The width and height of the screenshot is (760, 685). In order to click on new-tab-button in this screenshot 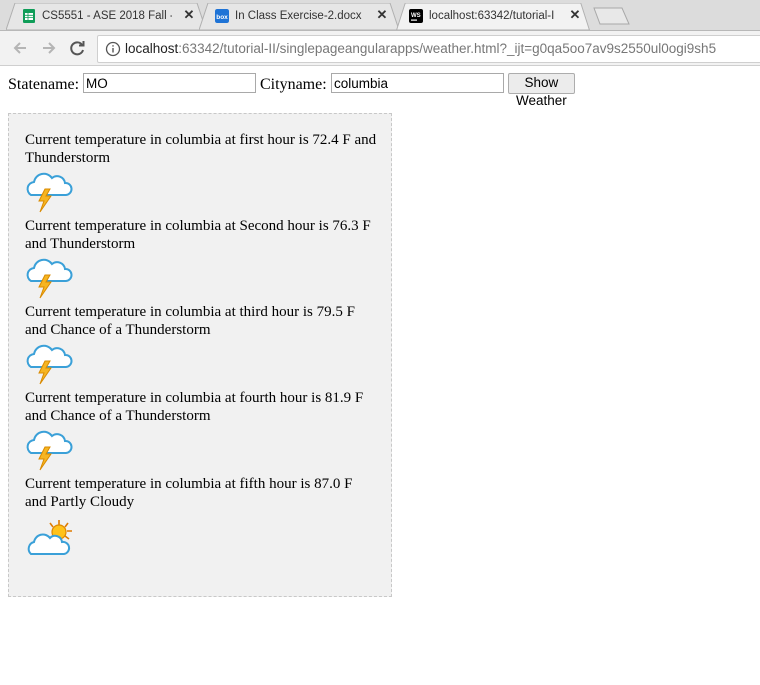, I will do `click(612, 16)`.